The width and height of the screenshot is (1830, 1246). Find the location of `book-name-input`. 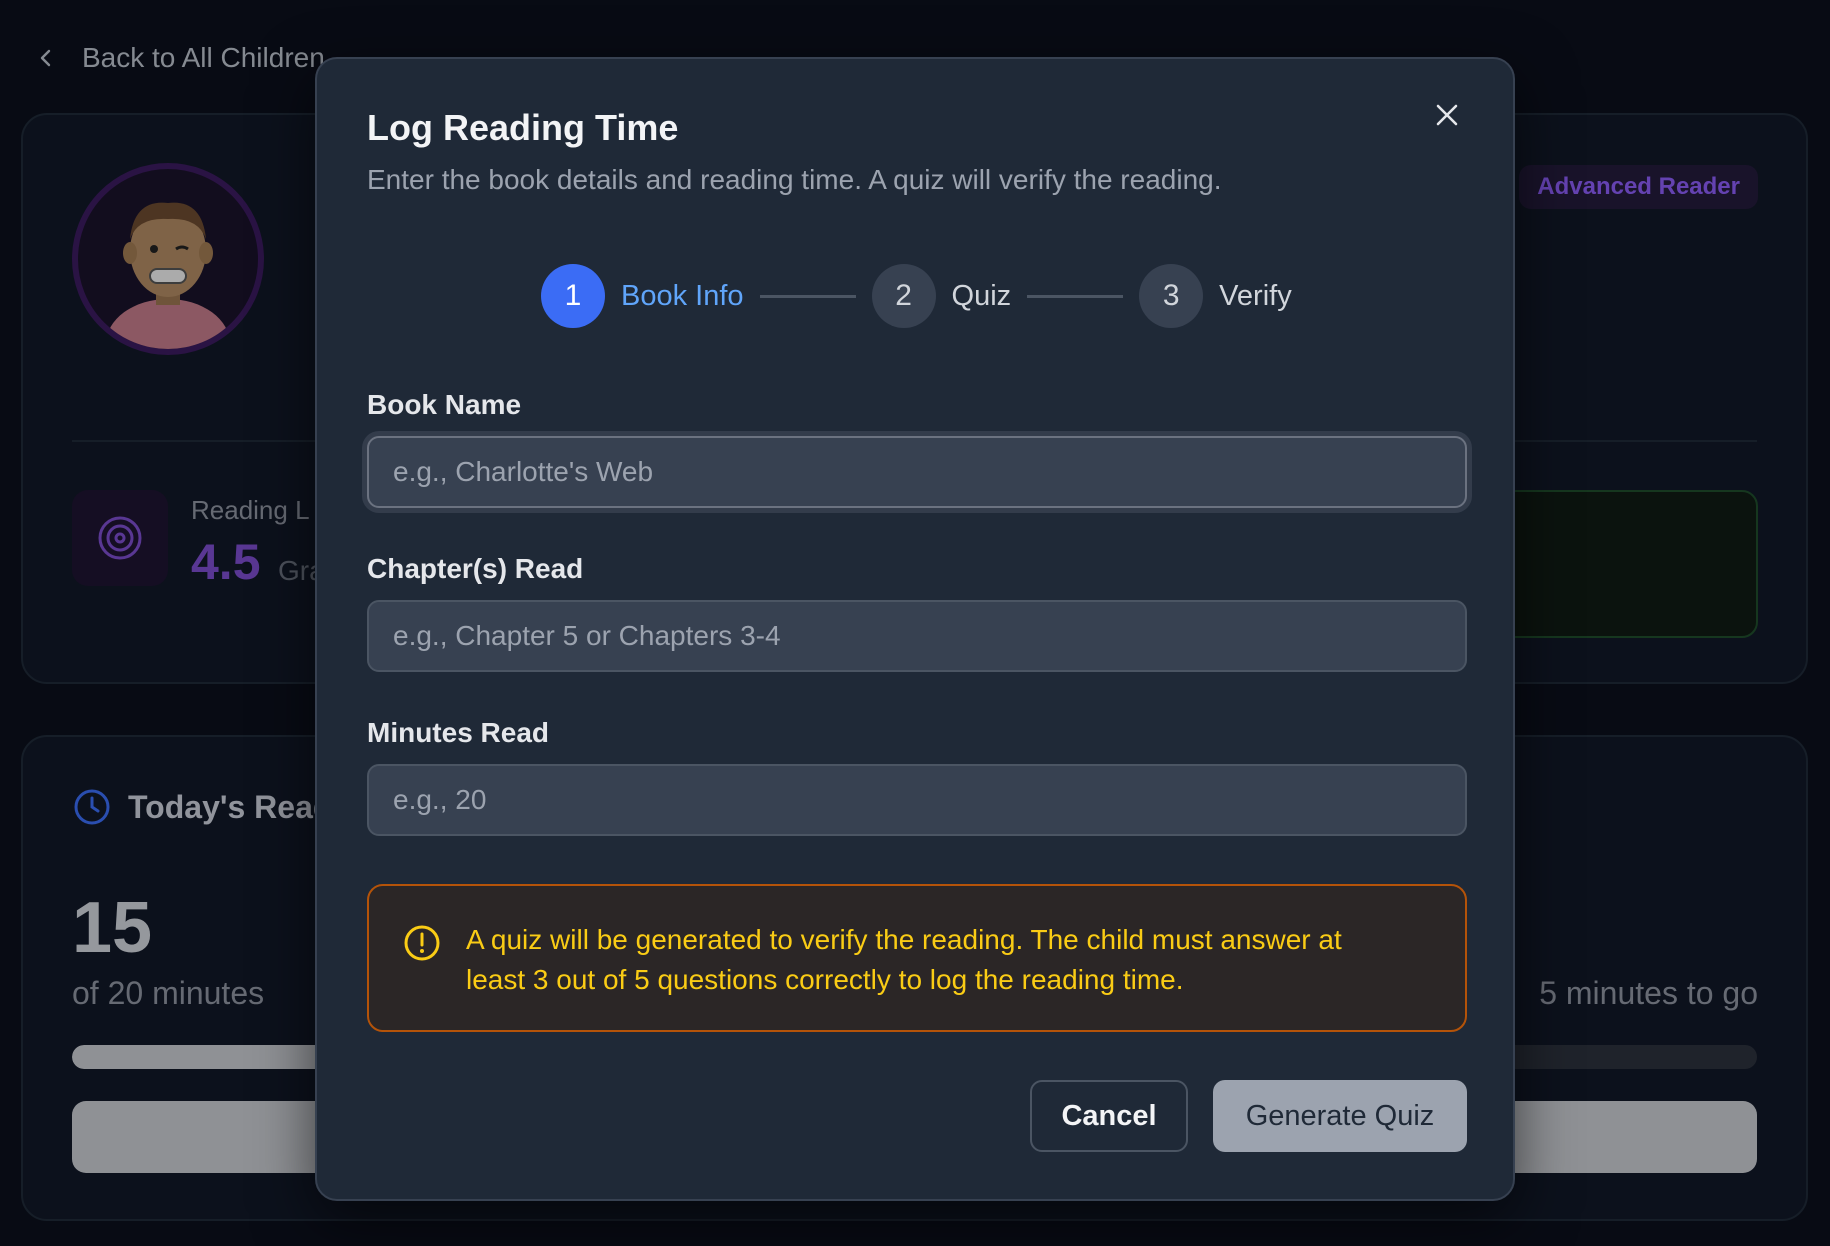

book-name-input is located at coordinates (917, 472).